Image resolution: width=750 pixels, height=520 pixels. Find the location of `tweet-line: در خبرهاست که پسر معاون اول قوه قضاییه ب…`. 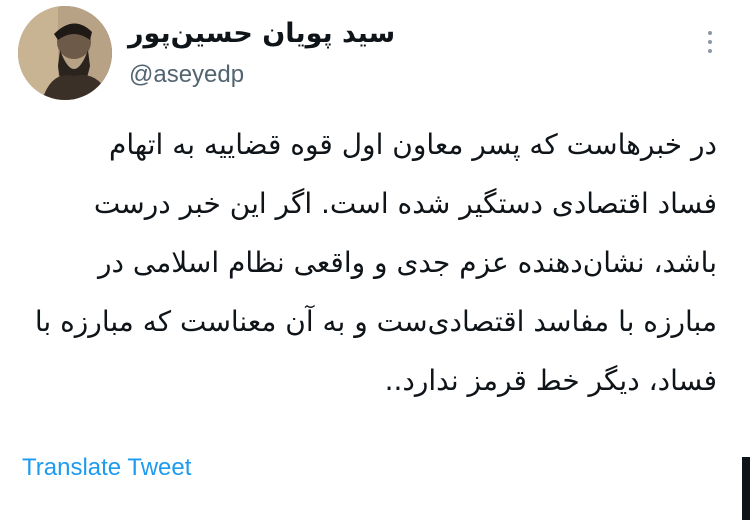

tweet-line: در خبرهاست که پسر معاون اول قوه قضاییه ب… is located at coordinates (412, 144).